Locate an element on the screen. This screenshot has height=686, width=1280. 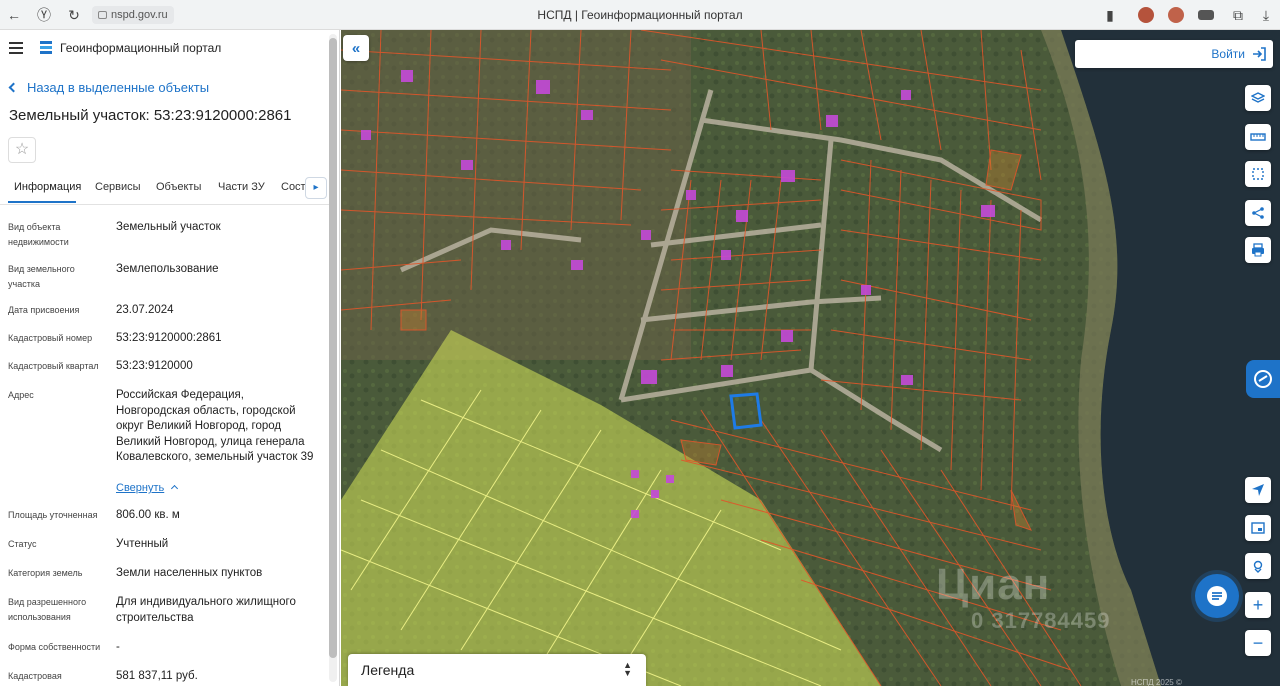
layers-icon is located at coordinates (1258, 98).